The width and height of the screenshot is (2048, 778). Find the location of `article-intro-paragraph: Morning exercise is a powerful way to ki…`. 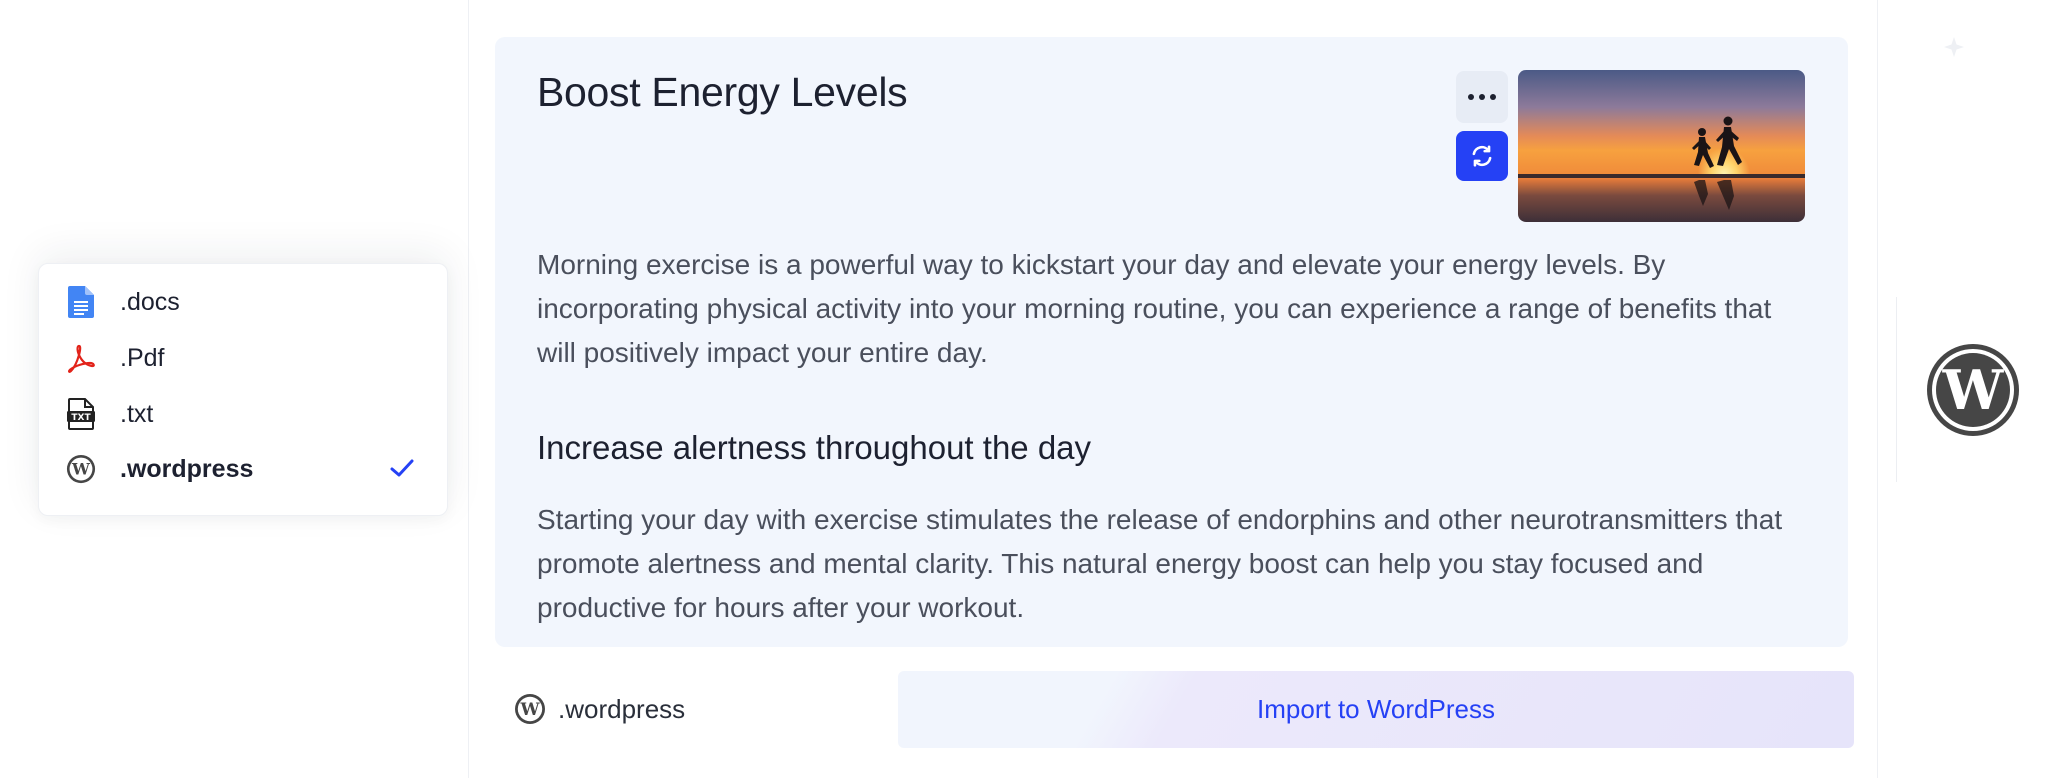

article-intro-paragraph: Morning exercise is a powerful way to ki… is located at coordinates (1154, 308).